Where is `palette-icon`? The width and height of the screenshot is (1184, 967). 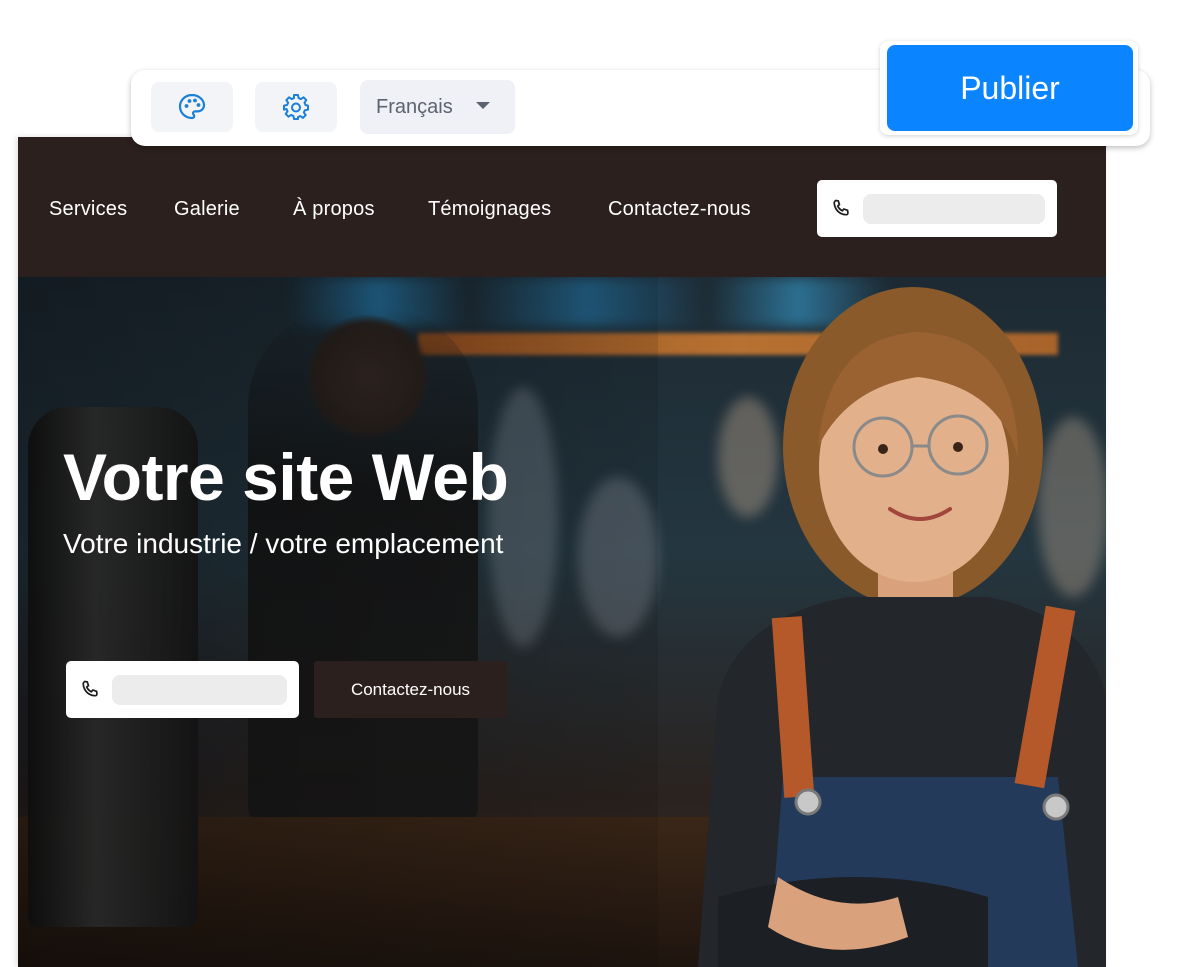 palette-icon is located at coordinates (192, 106).